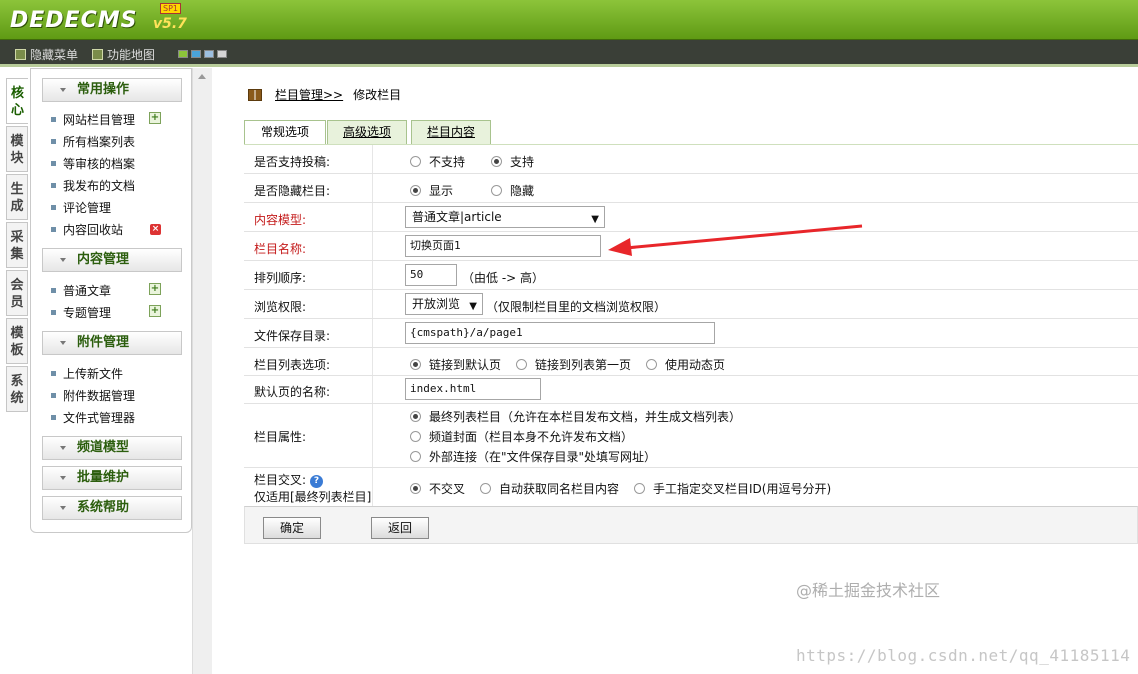 Image resolution: width=1138 pixels, height=674 pixels. I want to click on model-select: 普通文章|article ▼, so click(505, 217).